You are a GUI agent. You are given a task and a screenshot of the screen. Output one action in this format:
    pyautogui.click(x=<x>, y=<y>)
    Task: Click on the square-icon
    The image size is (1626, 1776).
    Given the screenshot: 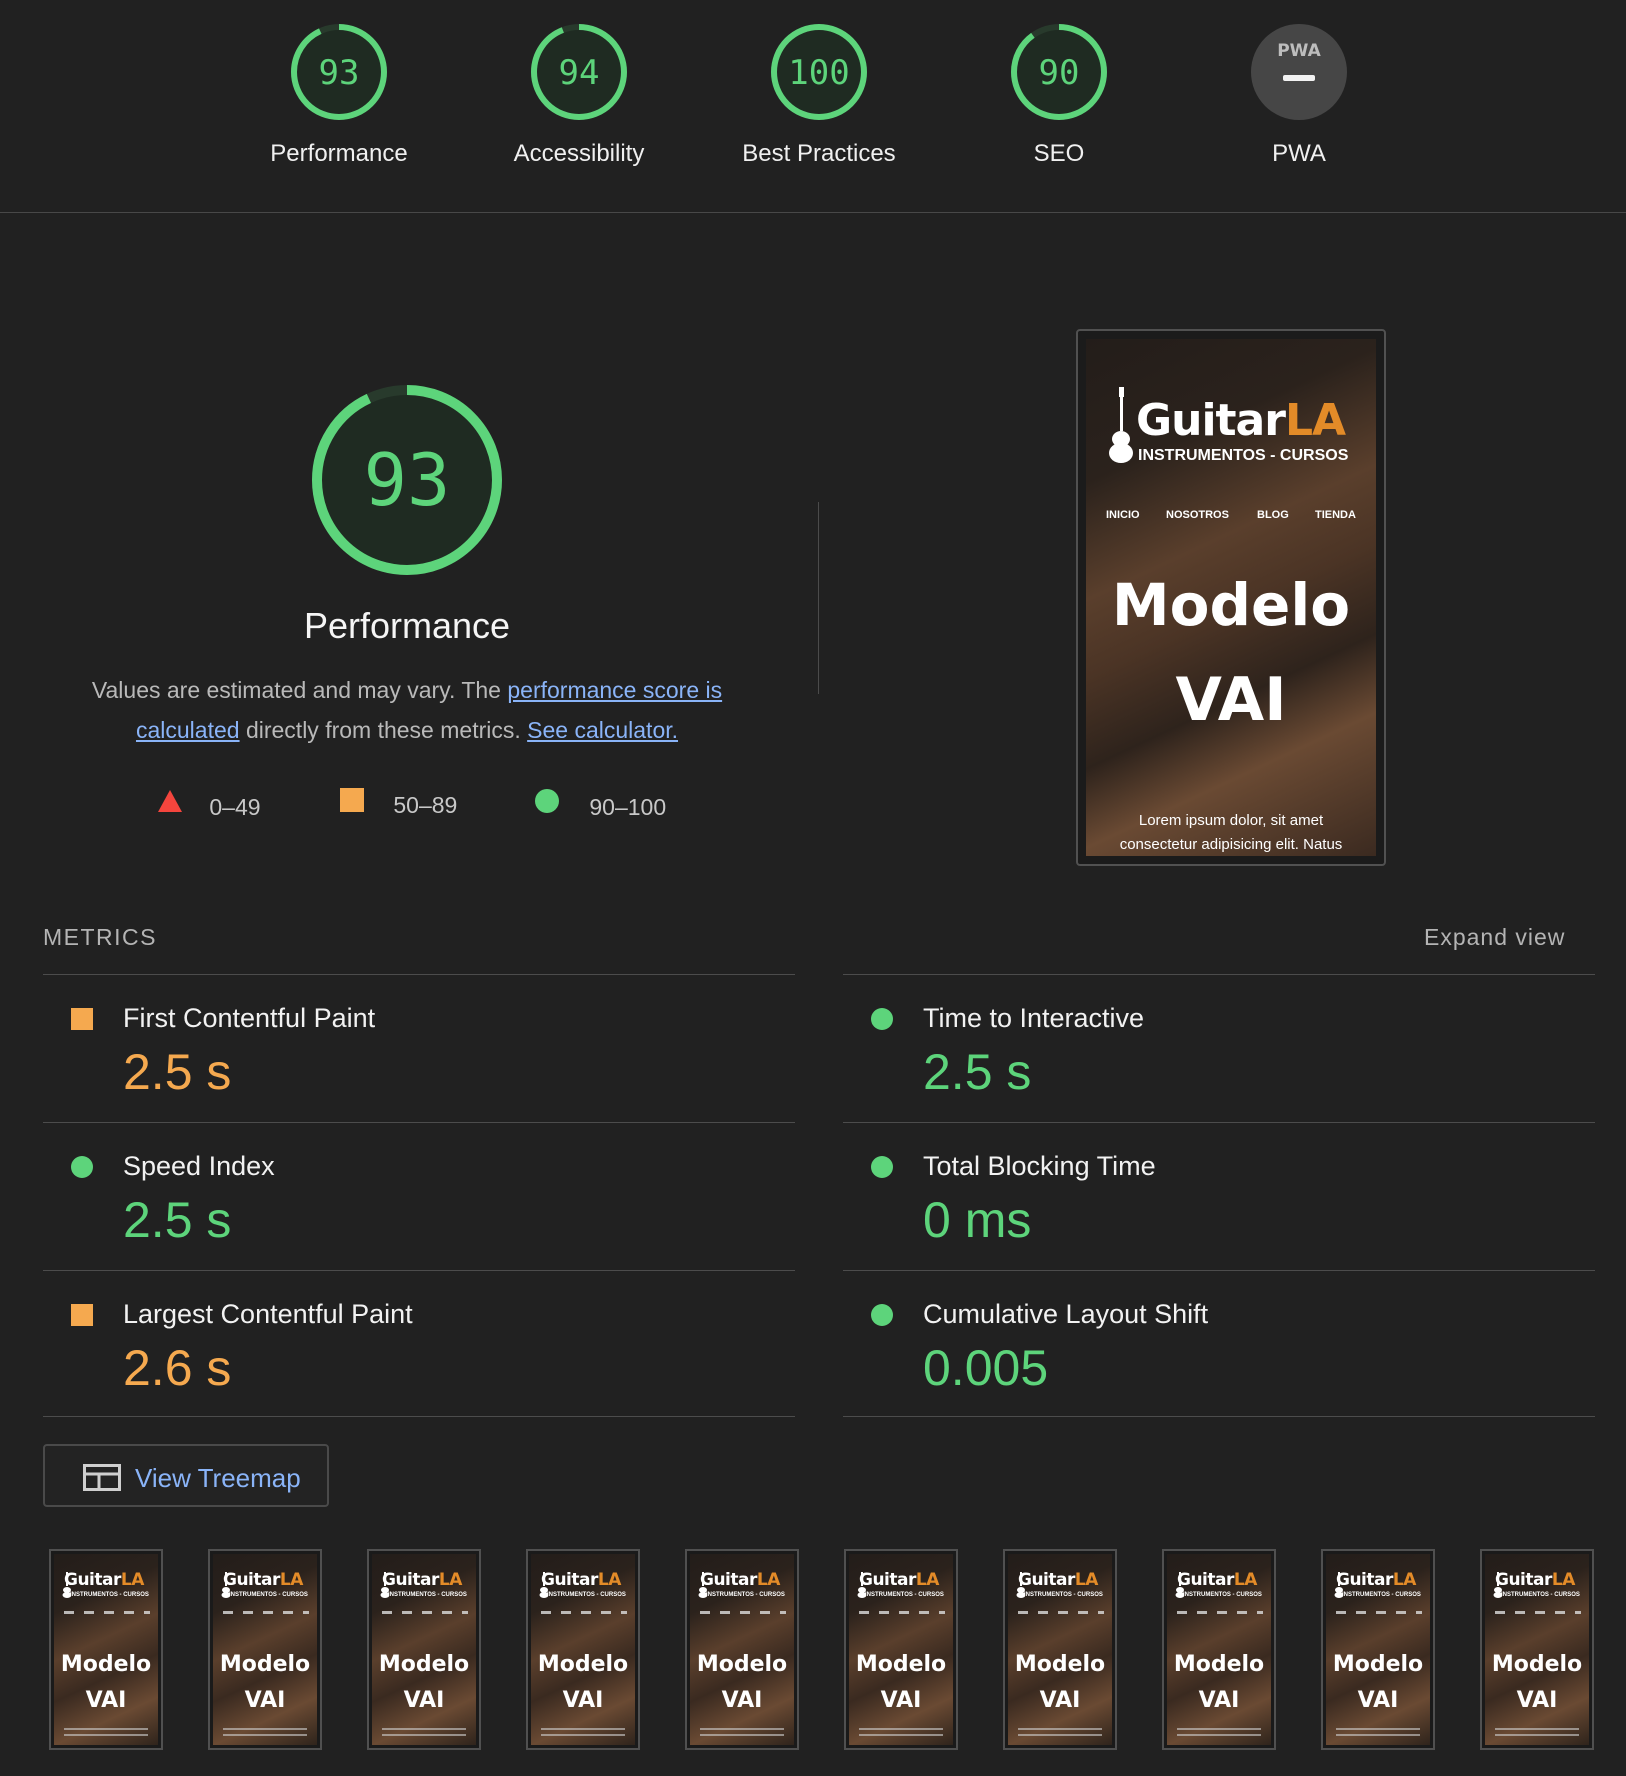 What is the action you would take?
    pyautogui.click(x=352, y=800)
    